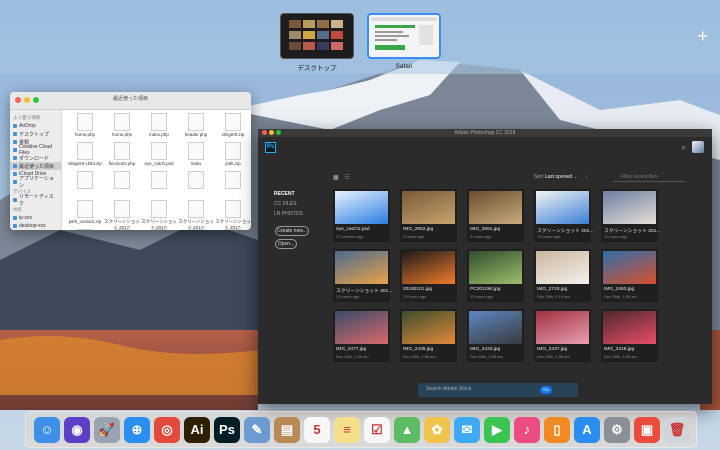  Describe the element at coordinates (346, 178) in the screenshot. I see `list-view-icon: ☰` at that location.